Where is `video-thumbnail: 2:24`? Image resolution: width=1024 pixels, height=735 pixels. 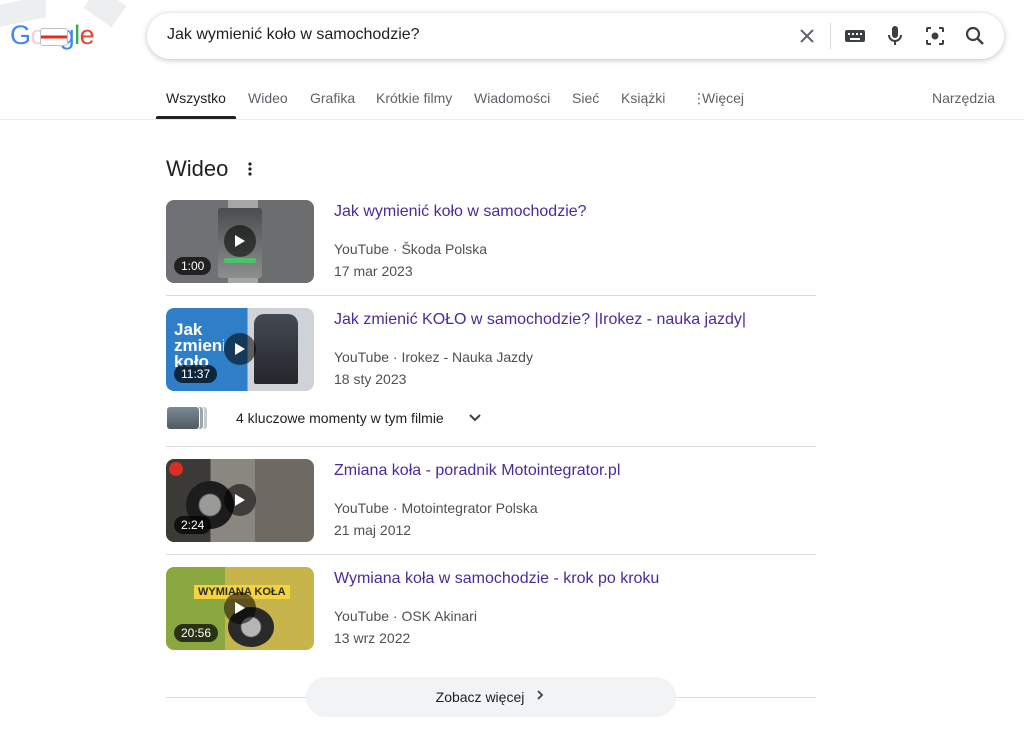 video-thumbnail: 2:24 is located at coordinates (240, 500).